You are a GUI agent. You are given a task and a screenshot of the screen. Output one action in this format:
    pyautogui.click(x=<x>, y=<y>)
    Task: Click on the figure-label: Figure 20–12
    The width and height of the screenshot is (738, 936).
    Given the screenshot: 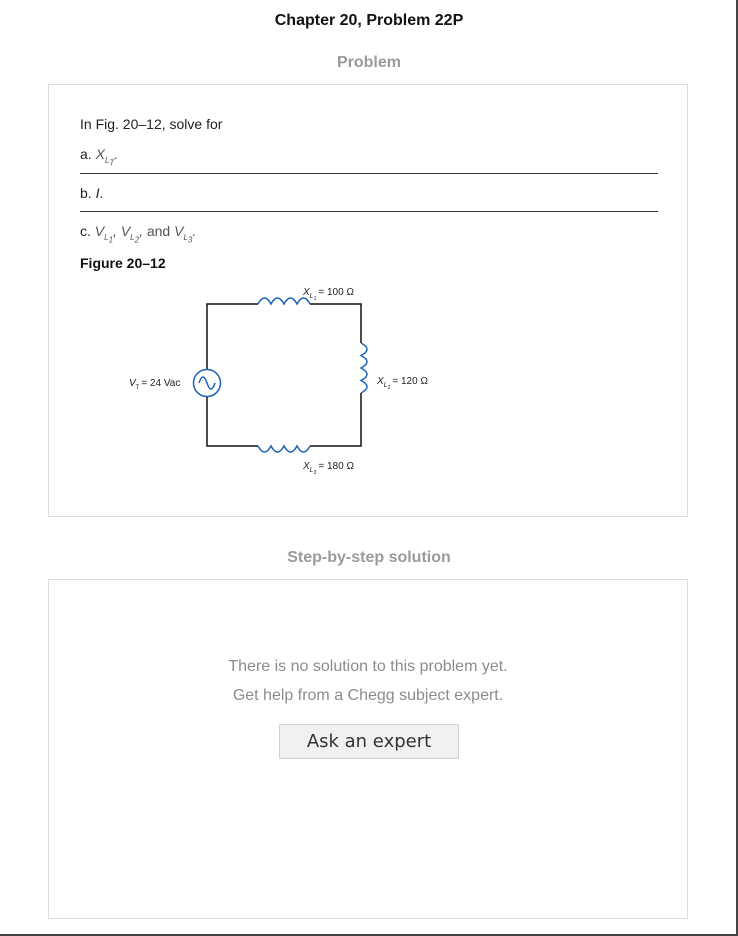 What is the action you would take?
    pyautogui.click(x=123, y=263)
    